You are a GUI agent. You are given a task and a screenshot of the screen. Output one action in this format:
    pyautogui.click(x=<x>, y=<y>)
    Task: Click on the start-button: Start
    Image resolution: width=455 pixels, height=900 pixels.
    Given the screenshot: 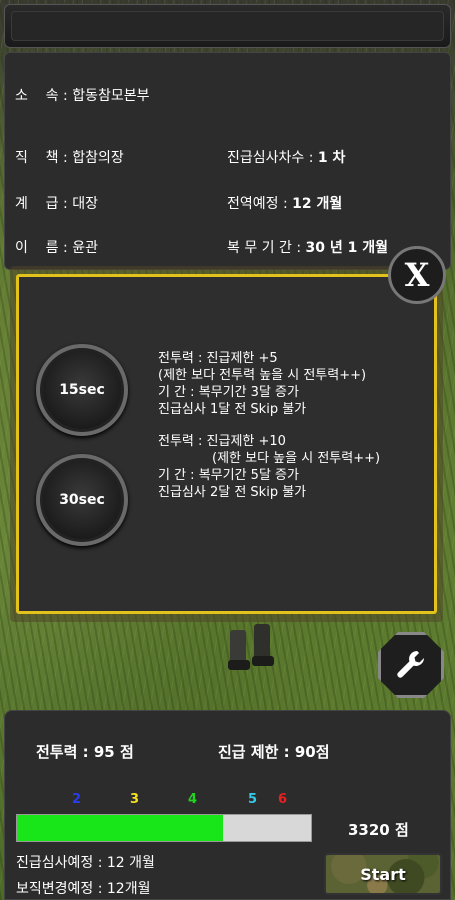 What is the action you would take?
    pyautogui.click(x=383, y=874)
    